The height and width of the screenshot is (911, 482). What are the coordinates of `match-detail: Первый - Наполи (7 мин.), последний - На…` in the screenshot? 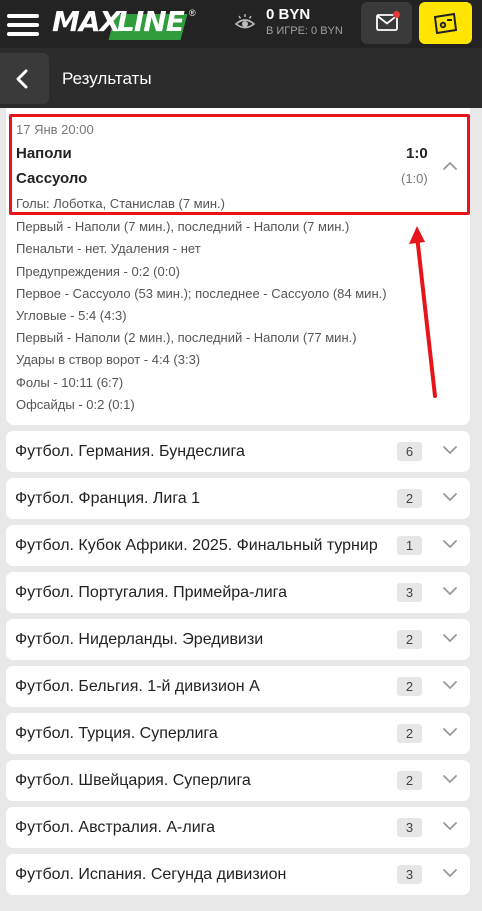 It's located at (183, 226).